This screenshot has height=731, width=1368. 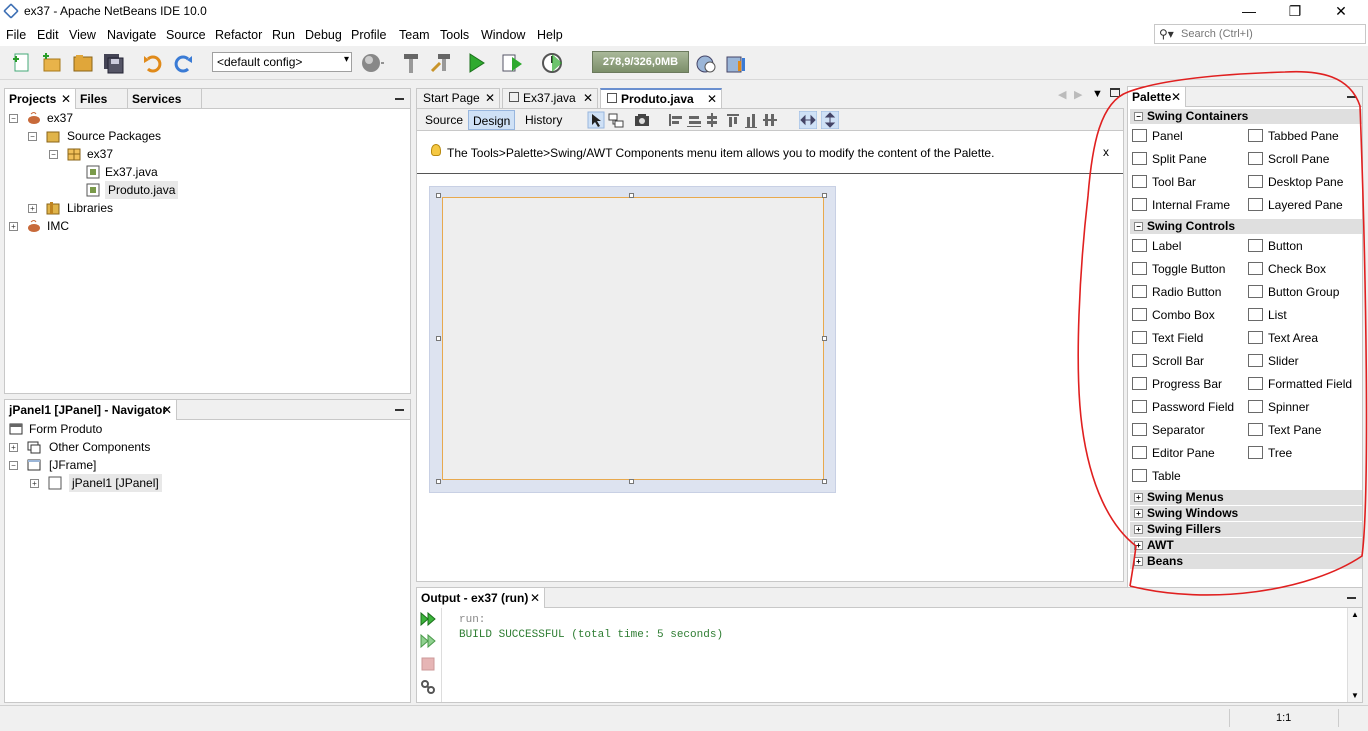 What do you see at coordinates (642, 120) in the screenshot?
I see `preview-design-icon` at bounding box center [642, 120].